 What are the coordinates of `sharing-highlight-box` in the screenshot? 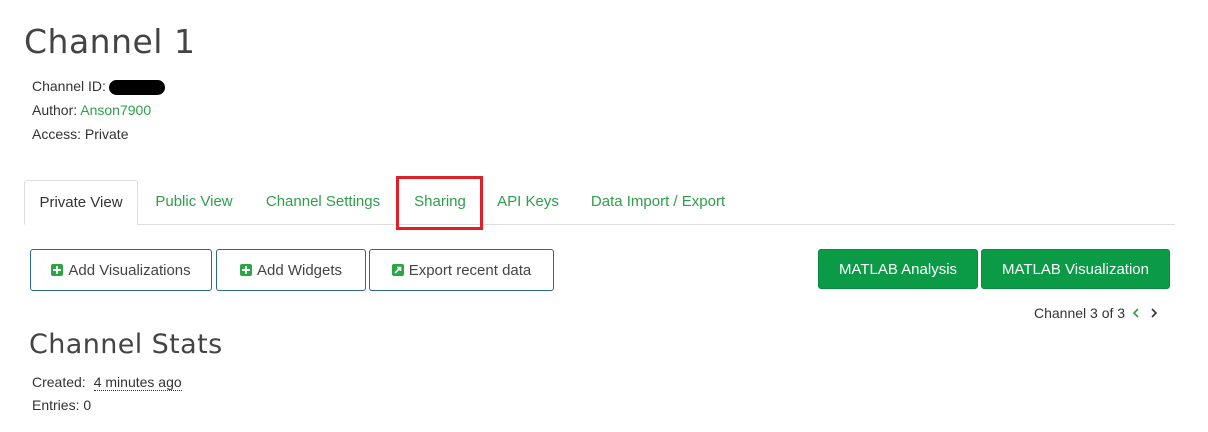 It's located at (439, 203).